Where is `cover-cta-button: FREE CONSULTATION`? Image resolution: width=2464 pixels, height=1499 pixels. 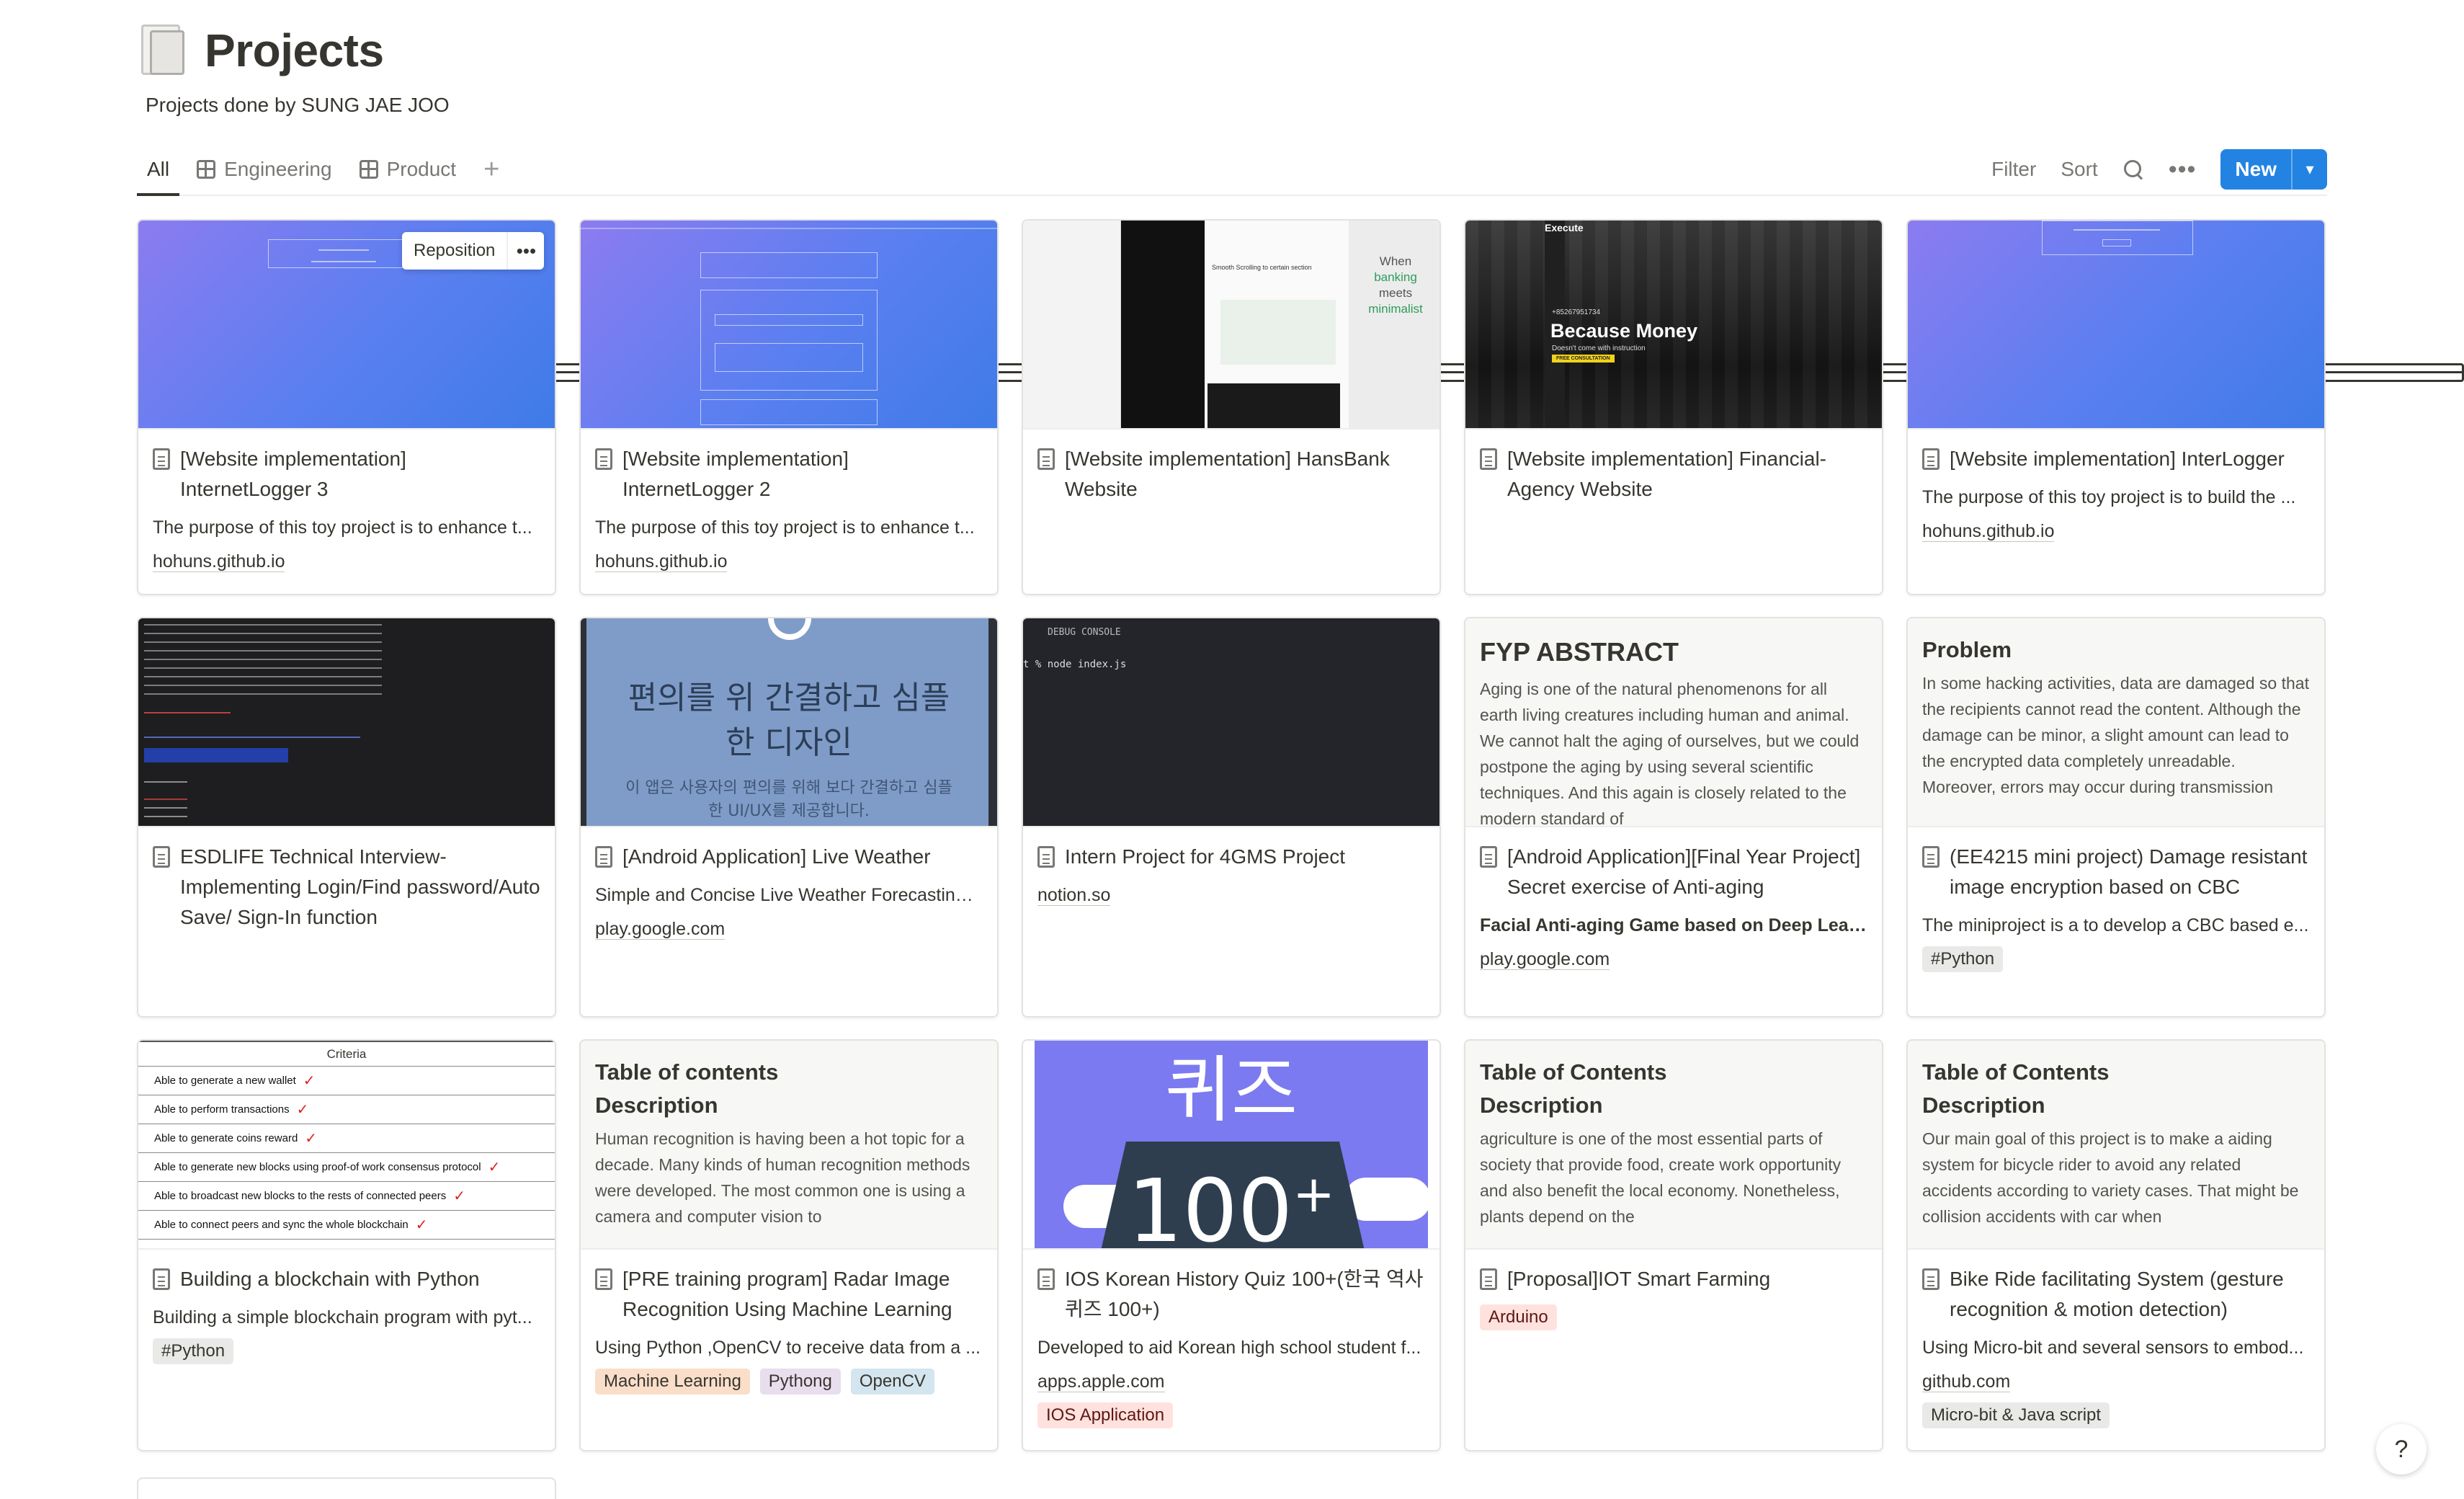
cover-cta-button: FREE CONSULTATION is located at coordinates (1583, 358).